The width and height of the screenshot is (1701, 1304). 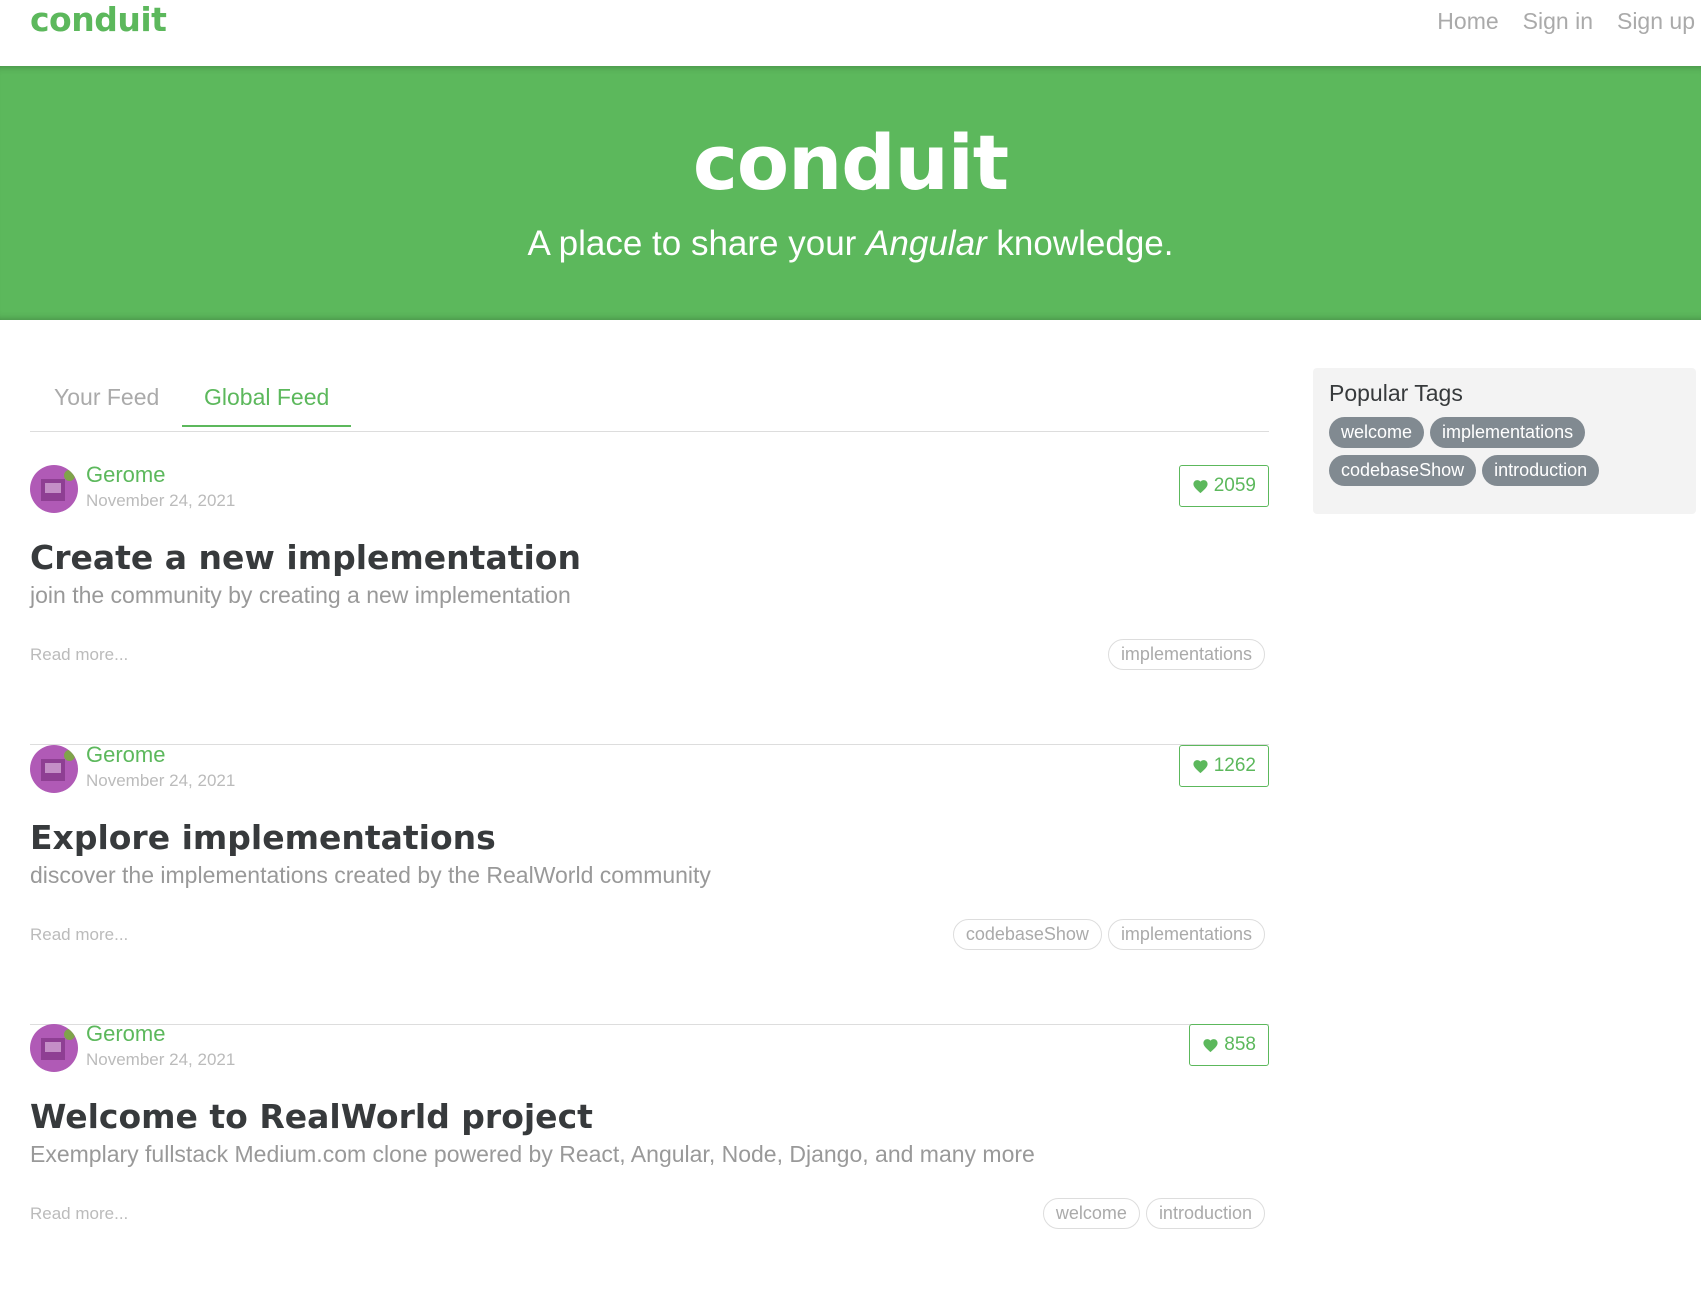 What do you see at coordinates (1234, 765) in the screenshot?
I see `favorite-count: 1262` at bounding box center [1234, 765].